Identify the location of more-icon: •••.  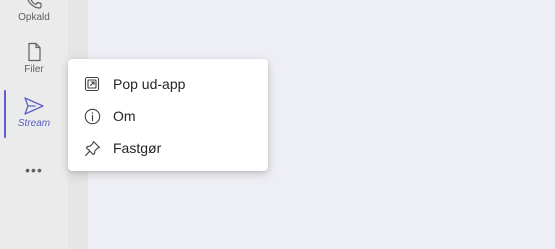
(34, 170).